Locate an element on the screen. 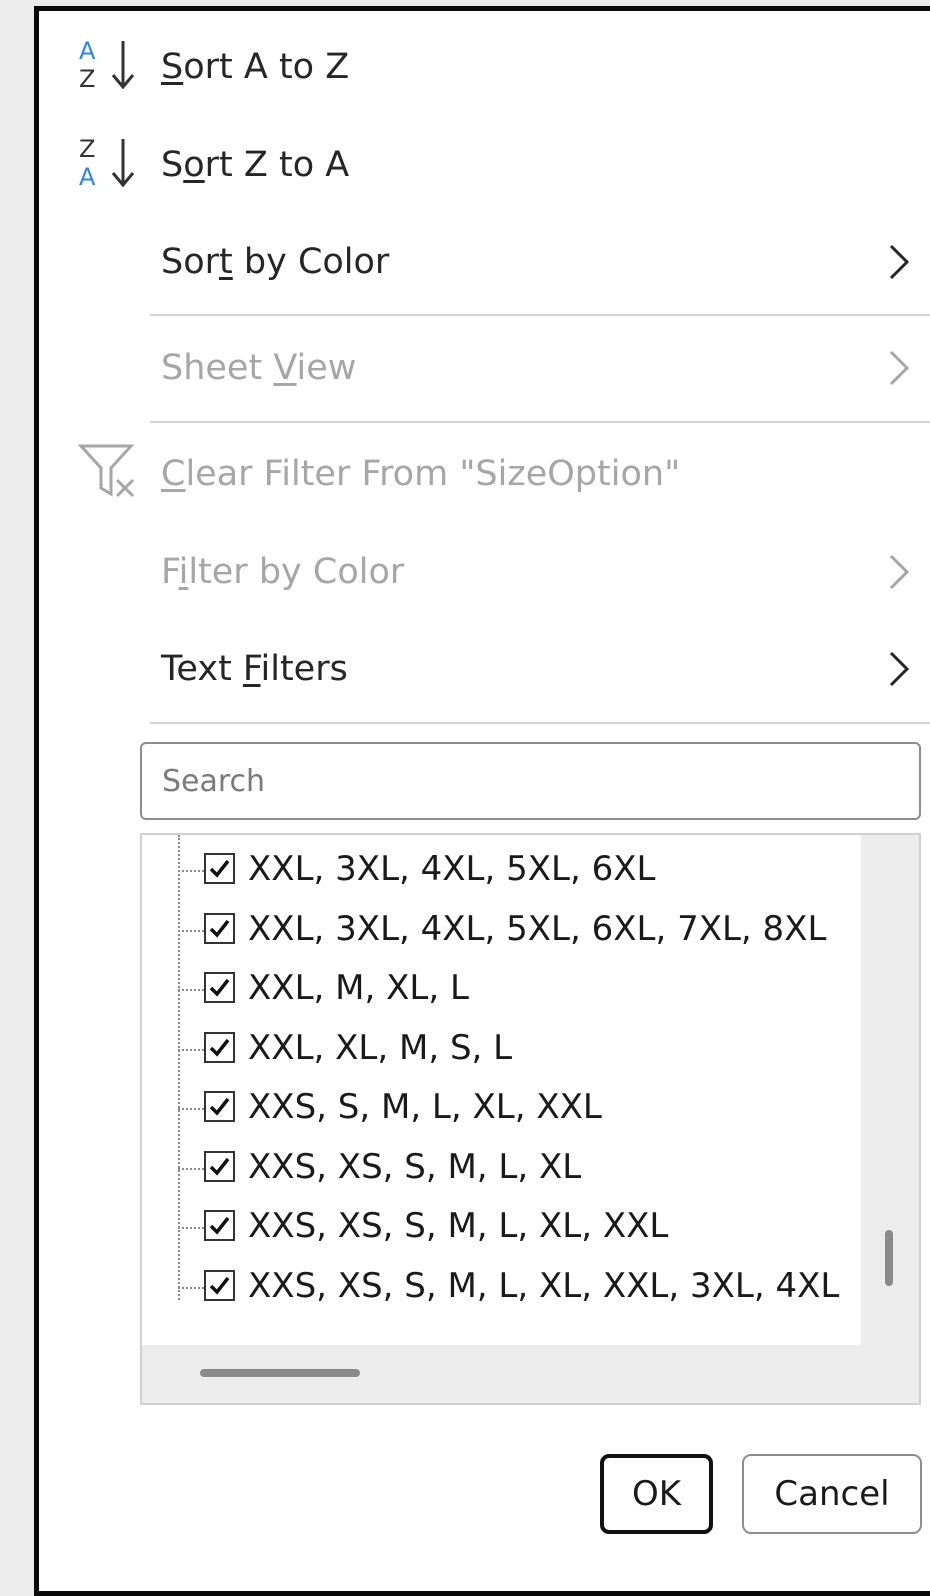 This screenshot has width=930, height=1596. horizontal-scrollbar is located at coordinates (530, 1374).